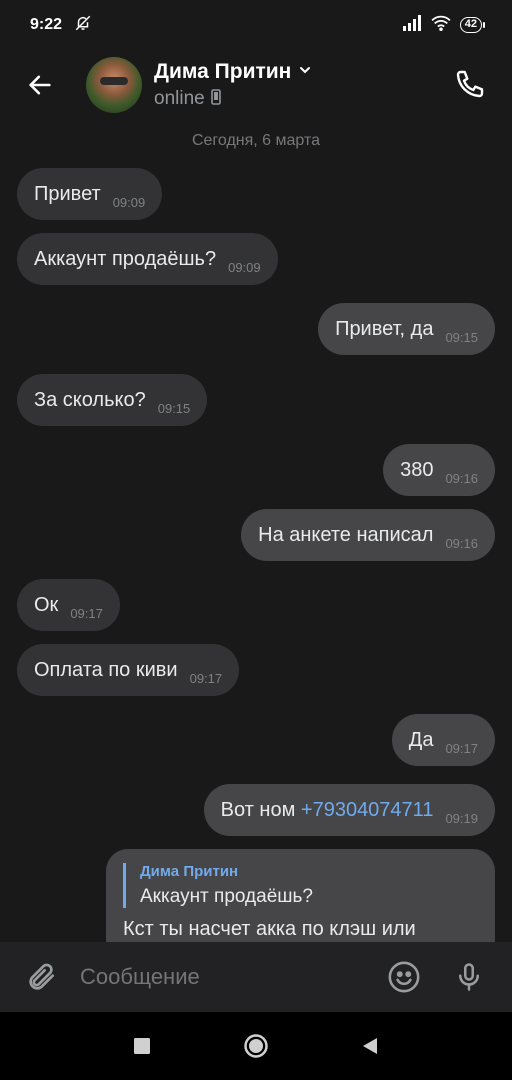  I want to click on contact-name: Дима Притин, so click(223, 71).